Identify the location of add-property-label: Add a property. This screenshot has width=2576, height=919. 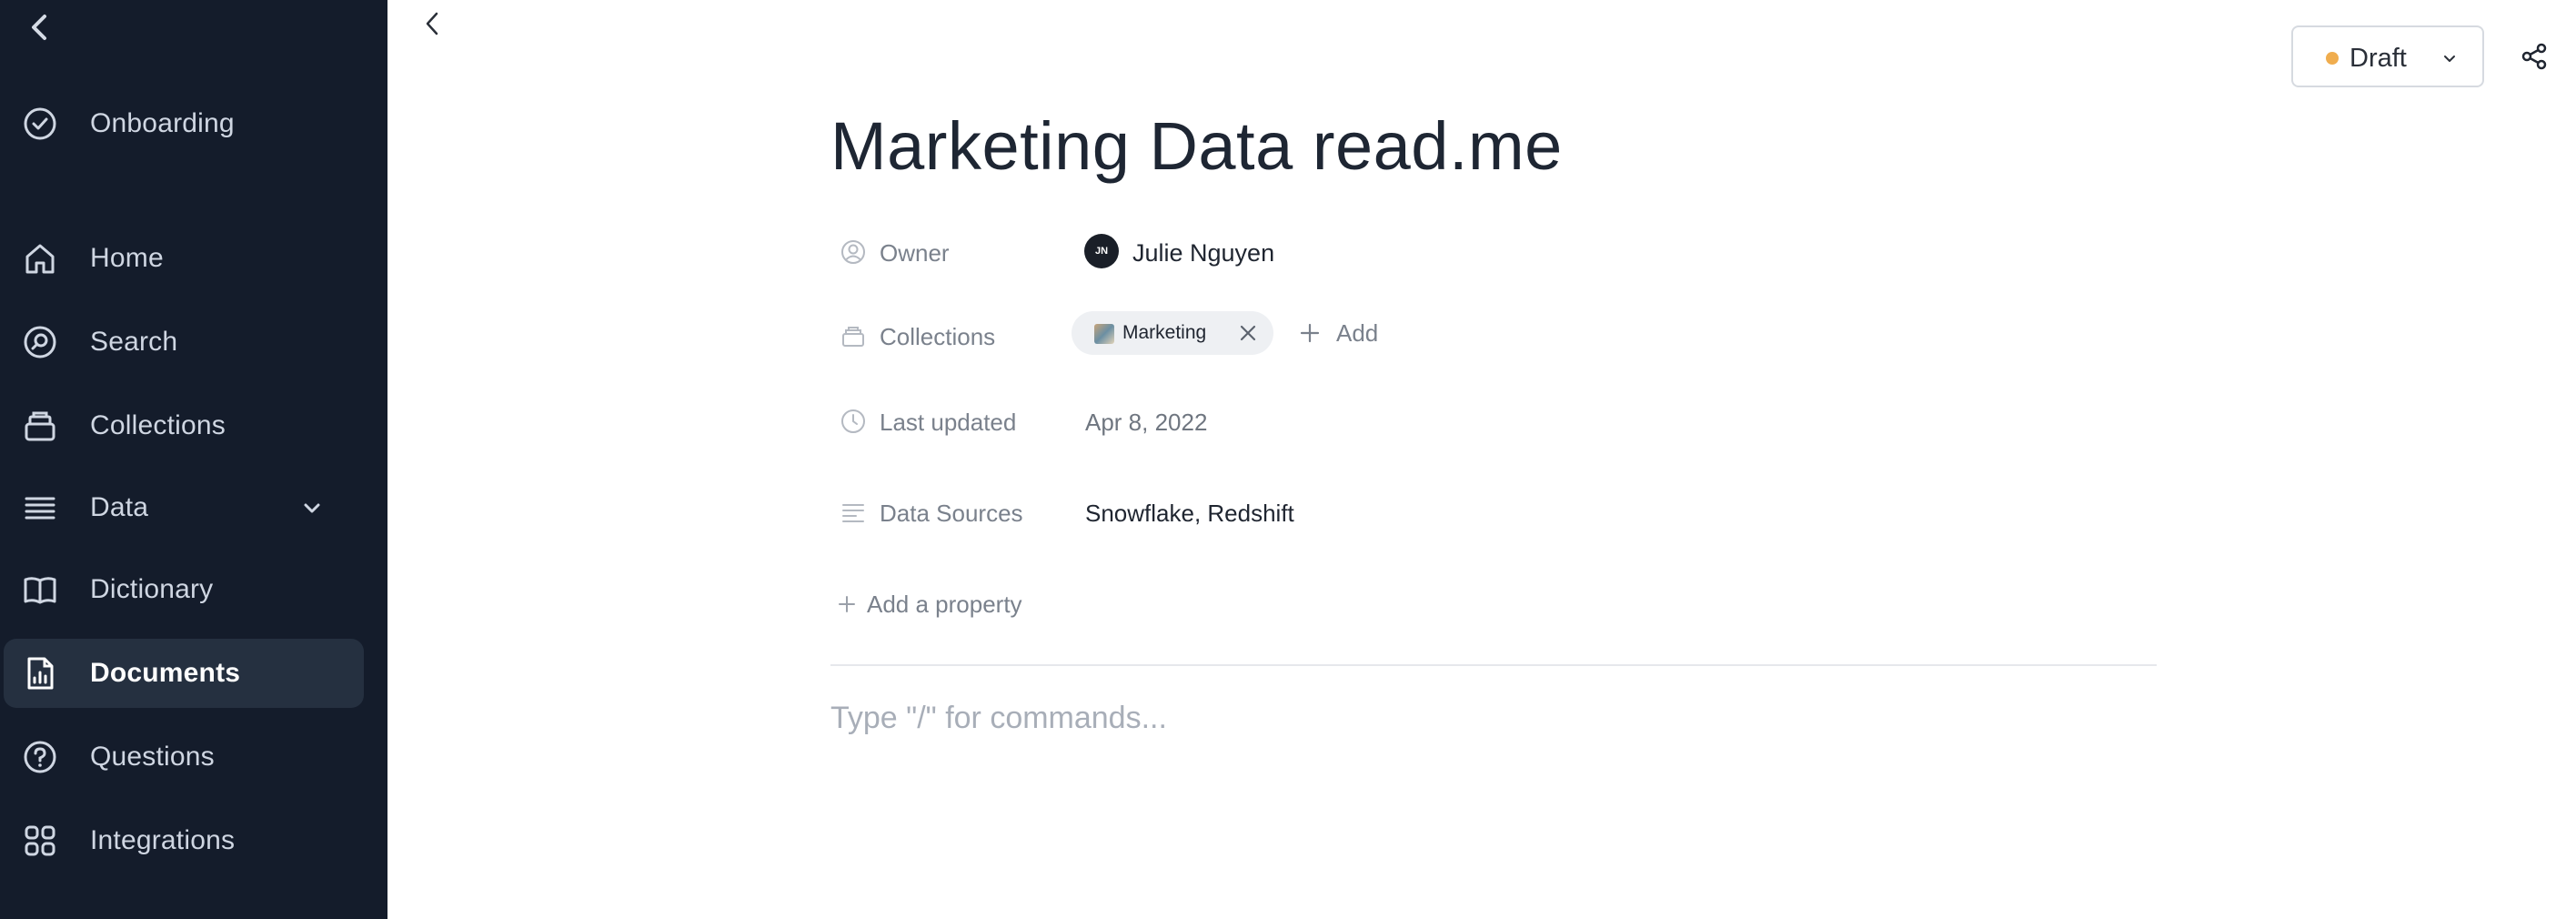
(944, 604).